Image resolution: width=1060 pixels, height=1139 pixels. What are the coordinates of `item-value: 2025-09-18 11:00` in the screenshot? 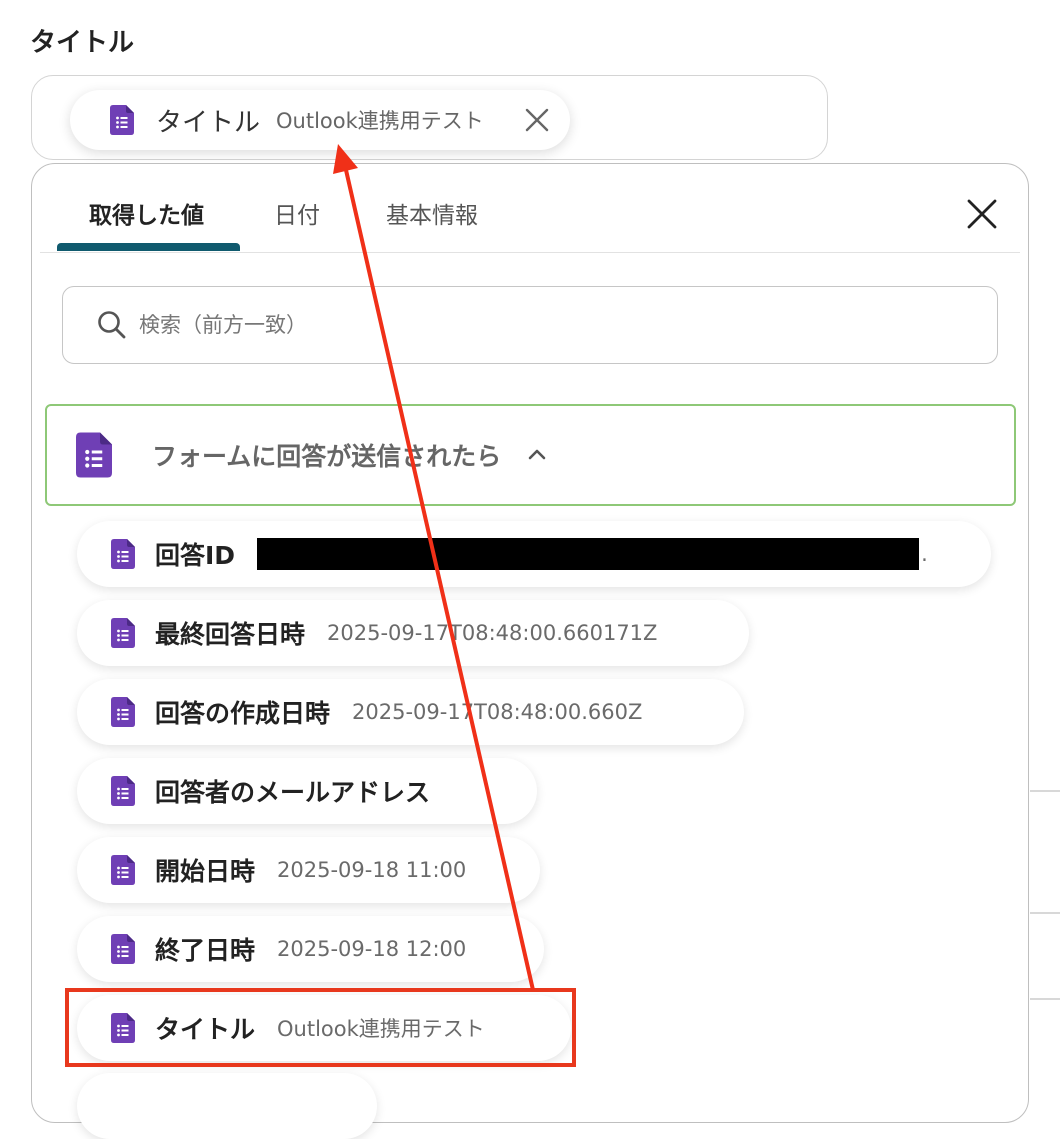 It's located at (372, 870).